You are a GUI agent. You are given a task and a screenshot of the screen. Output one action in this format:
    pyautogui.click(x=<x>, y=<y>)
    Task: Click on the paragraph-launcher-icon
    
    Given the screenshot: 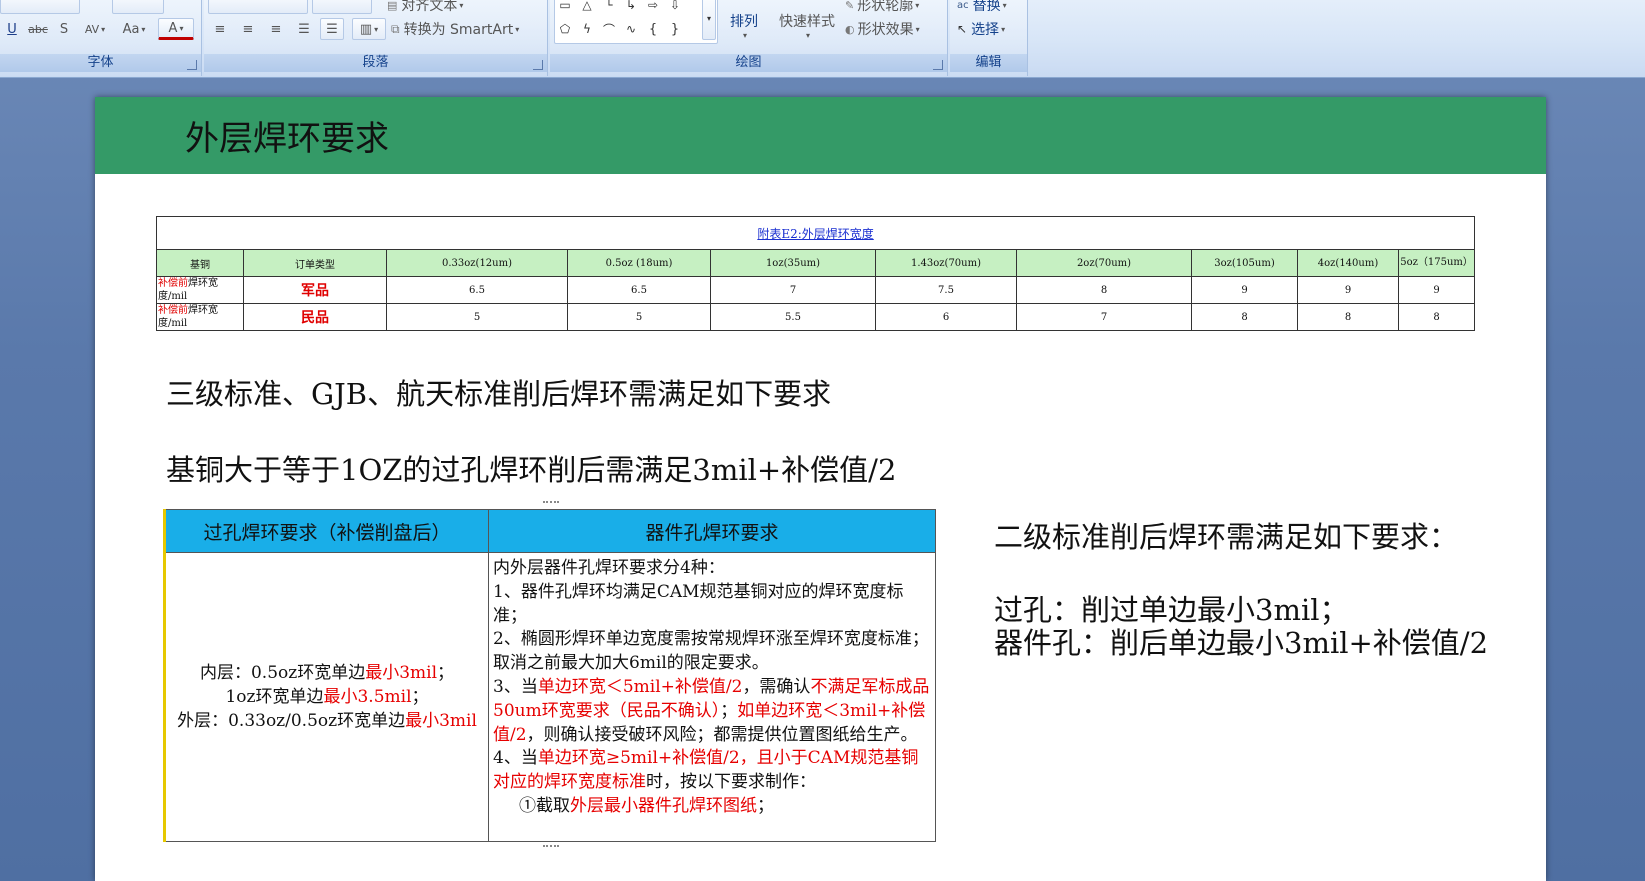 What is the action you would take?
    pyautogui.click(x=538, y=65)
    